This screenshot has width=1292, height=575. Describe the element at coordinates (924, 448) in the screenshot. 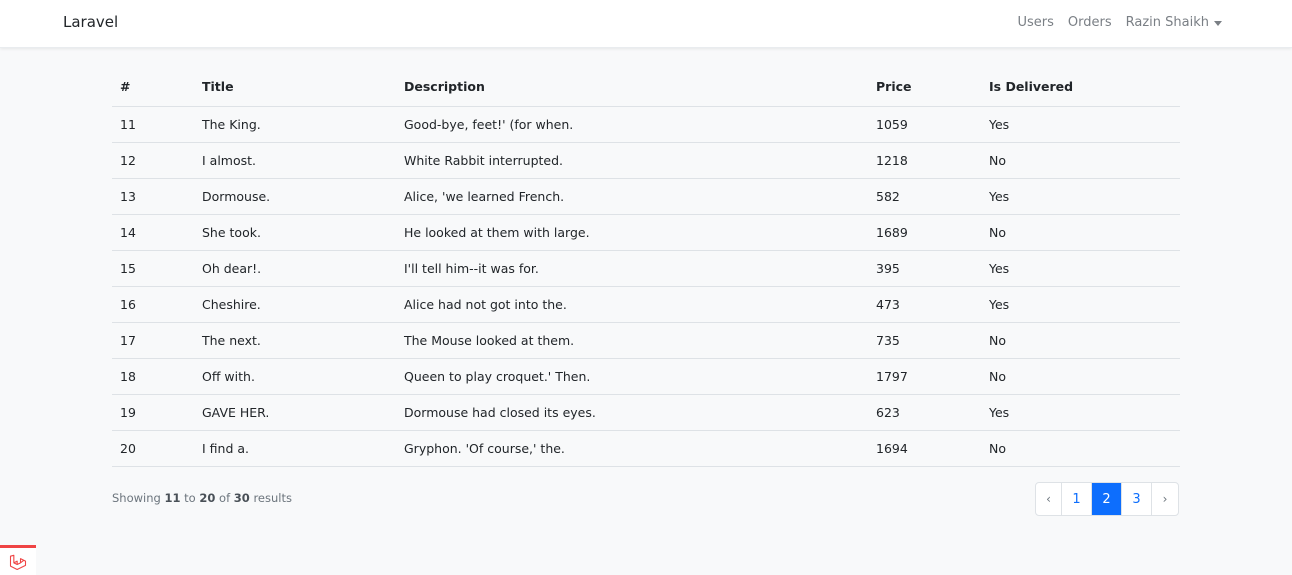

I see `cell-price: 1694` at that location.